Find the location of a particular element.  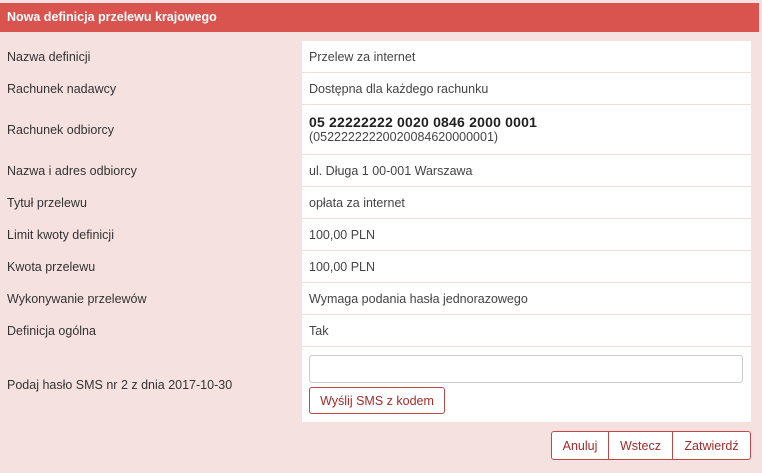

limit-value: 100,00 PLN is located at coordinates (526, 235).